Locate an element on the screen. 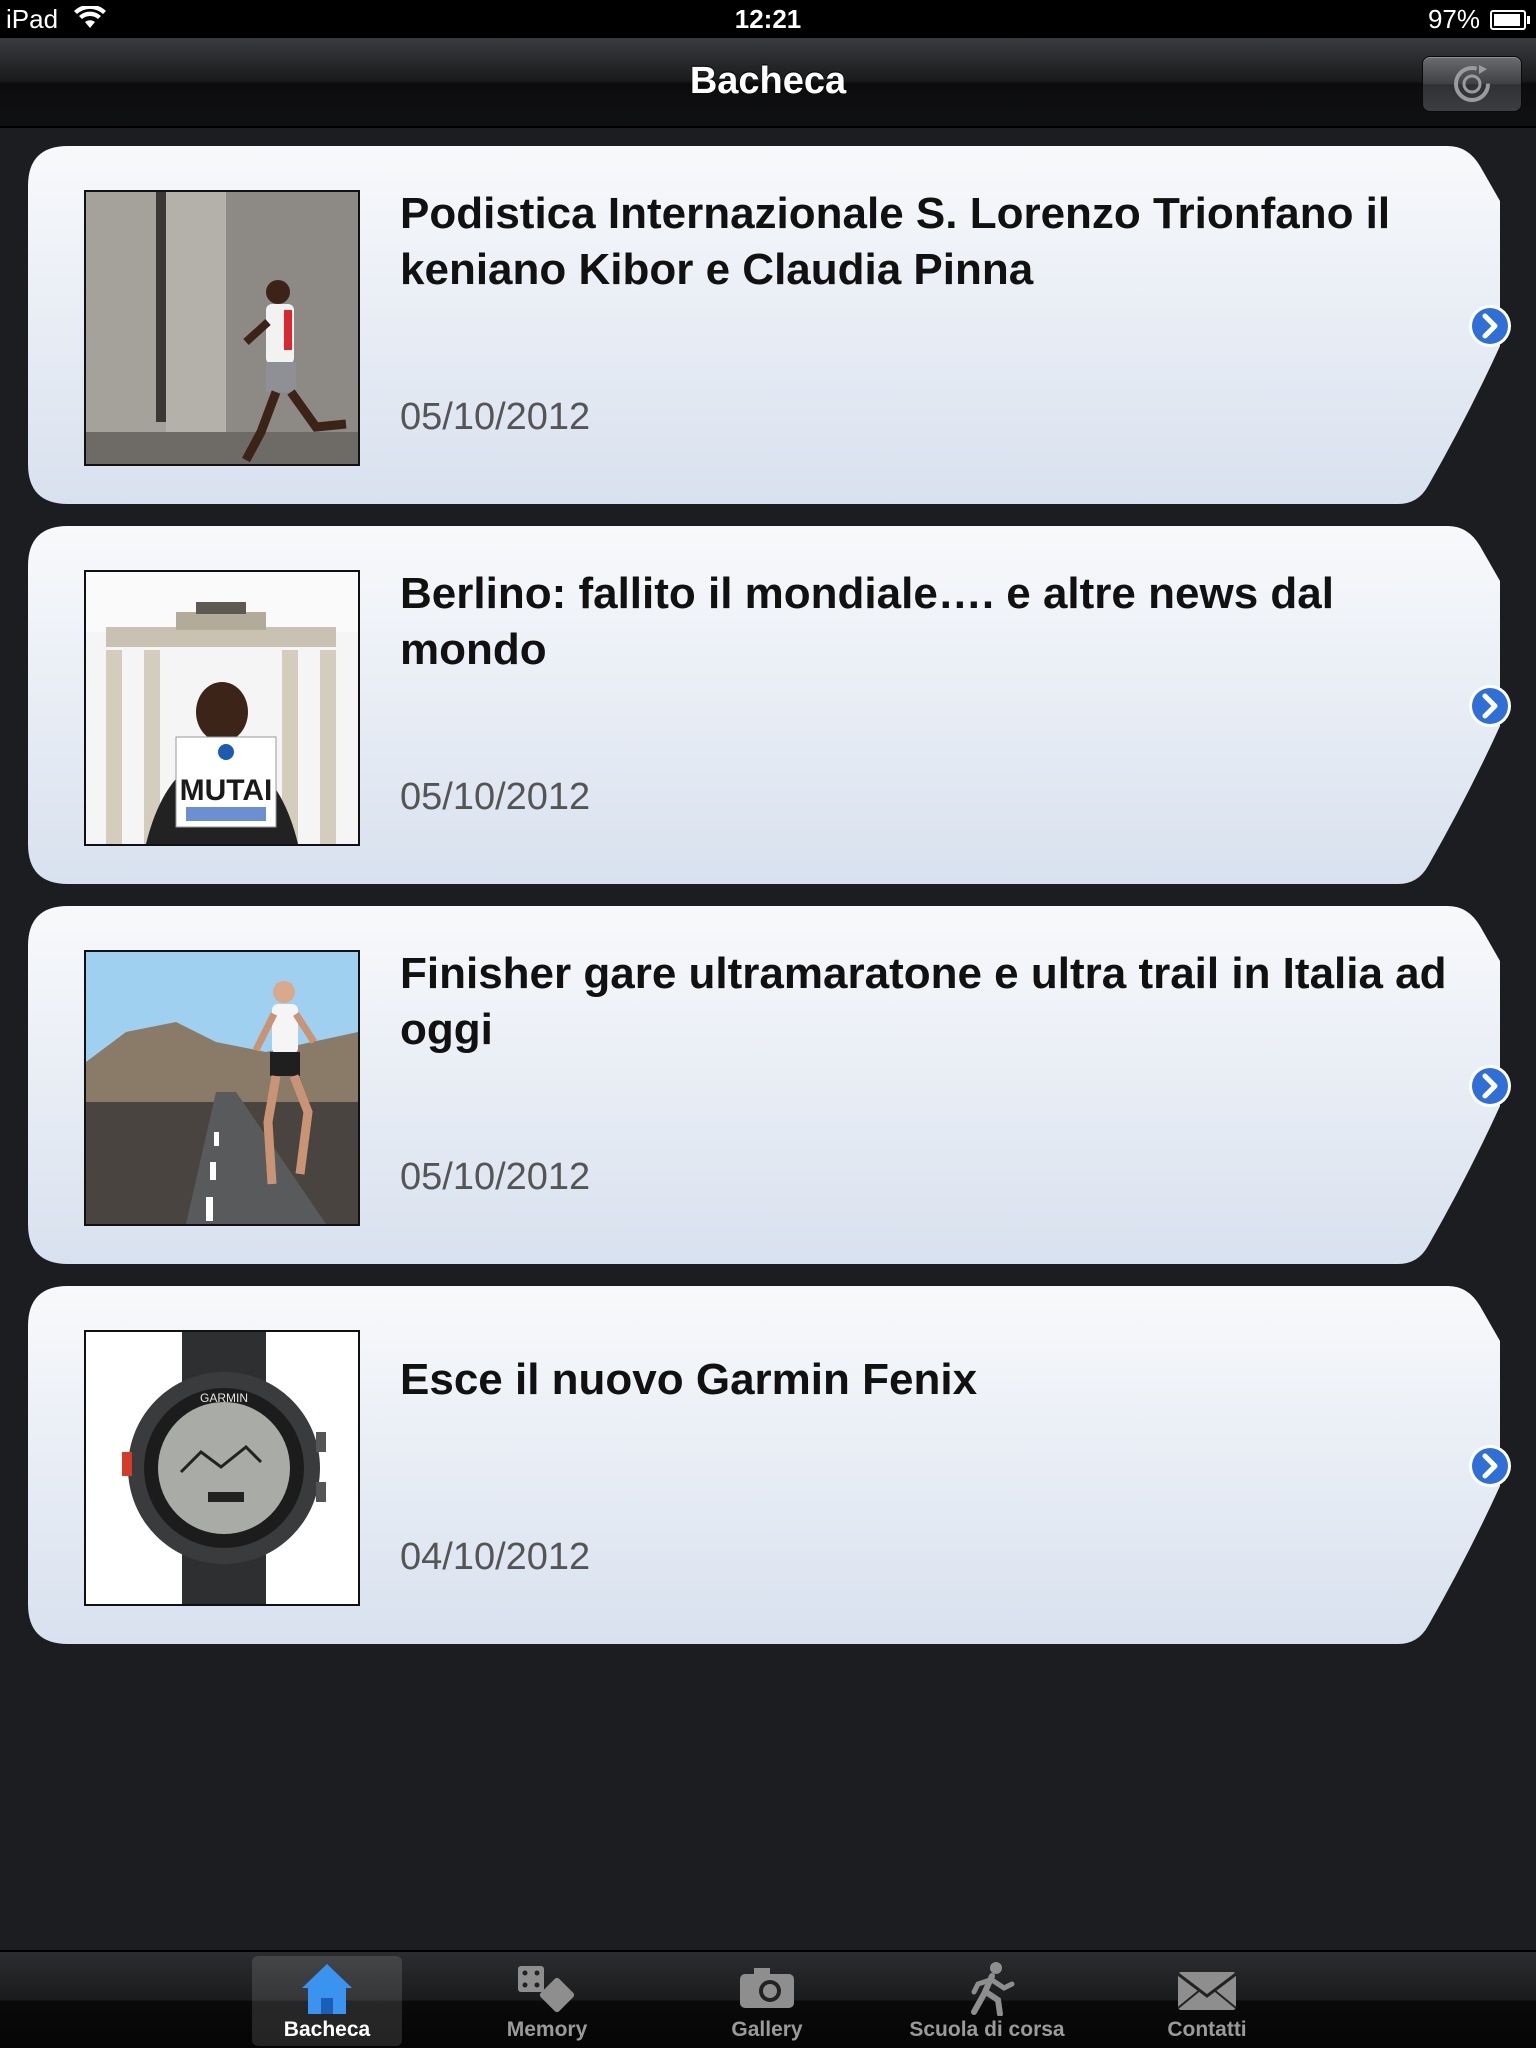  runner-icon is located at coordinates (987, 1988).